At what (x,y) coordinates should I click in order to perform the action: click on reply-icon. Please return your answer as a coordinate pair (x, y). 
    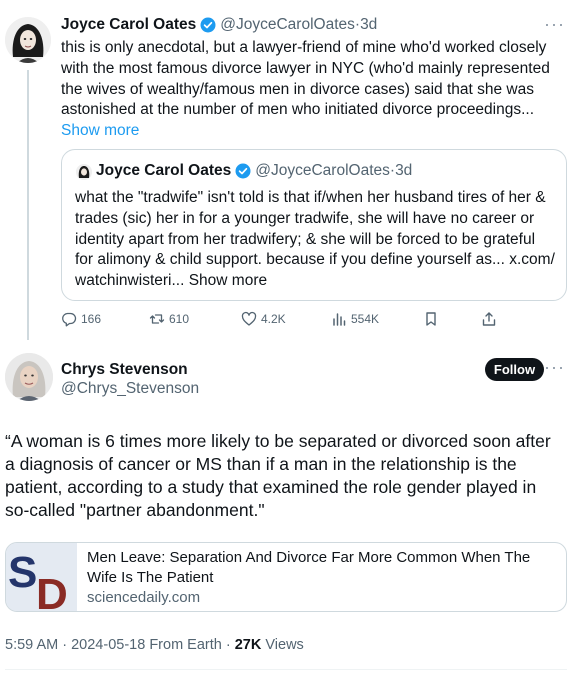
    Looking at the image, I should click on (69, 319).